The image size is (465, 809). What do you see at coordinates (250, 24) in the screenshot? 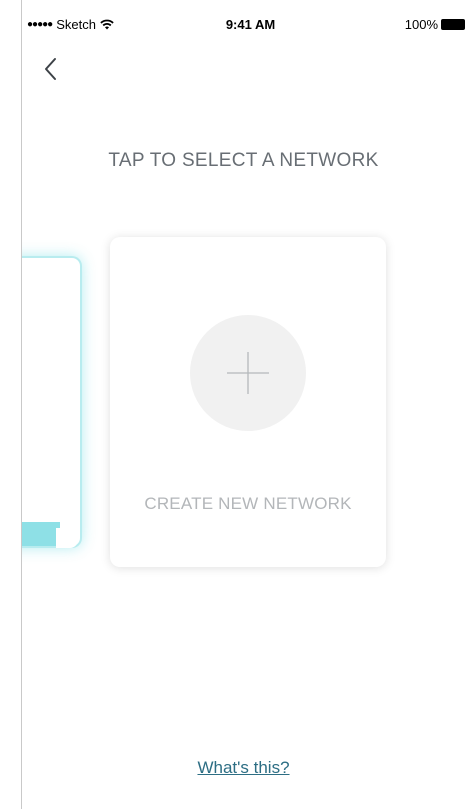
I see `status-time: 9:41 AM` at bounding box center [250, 24].